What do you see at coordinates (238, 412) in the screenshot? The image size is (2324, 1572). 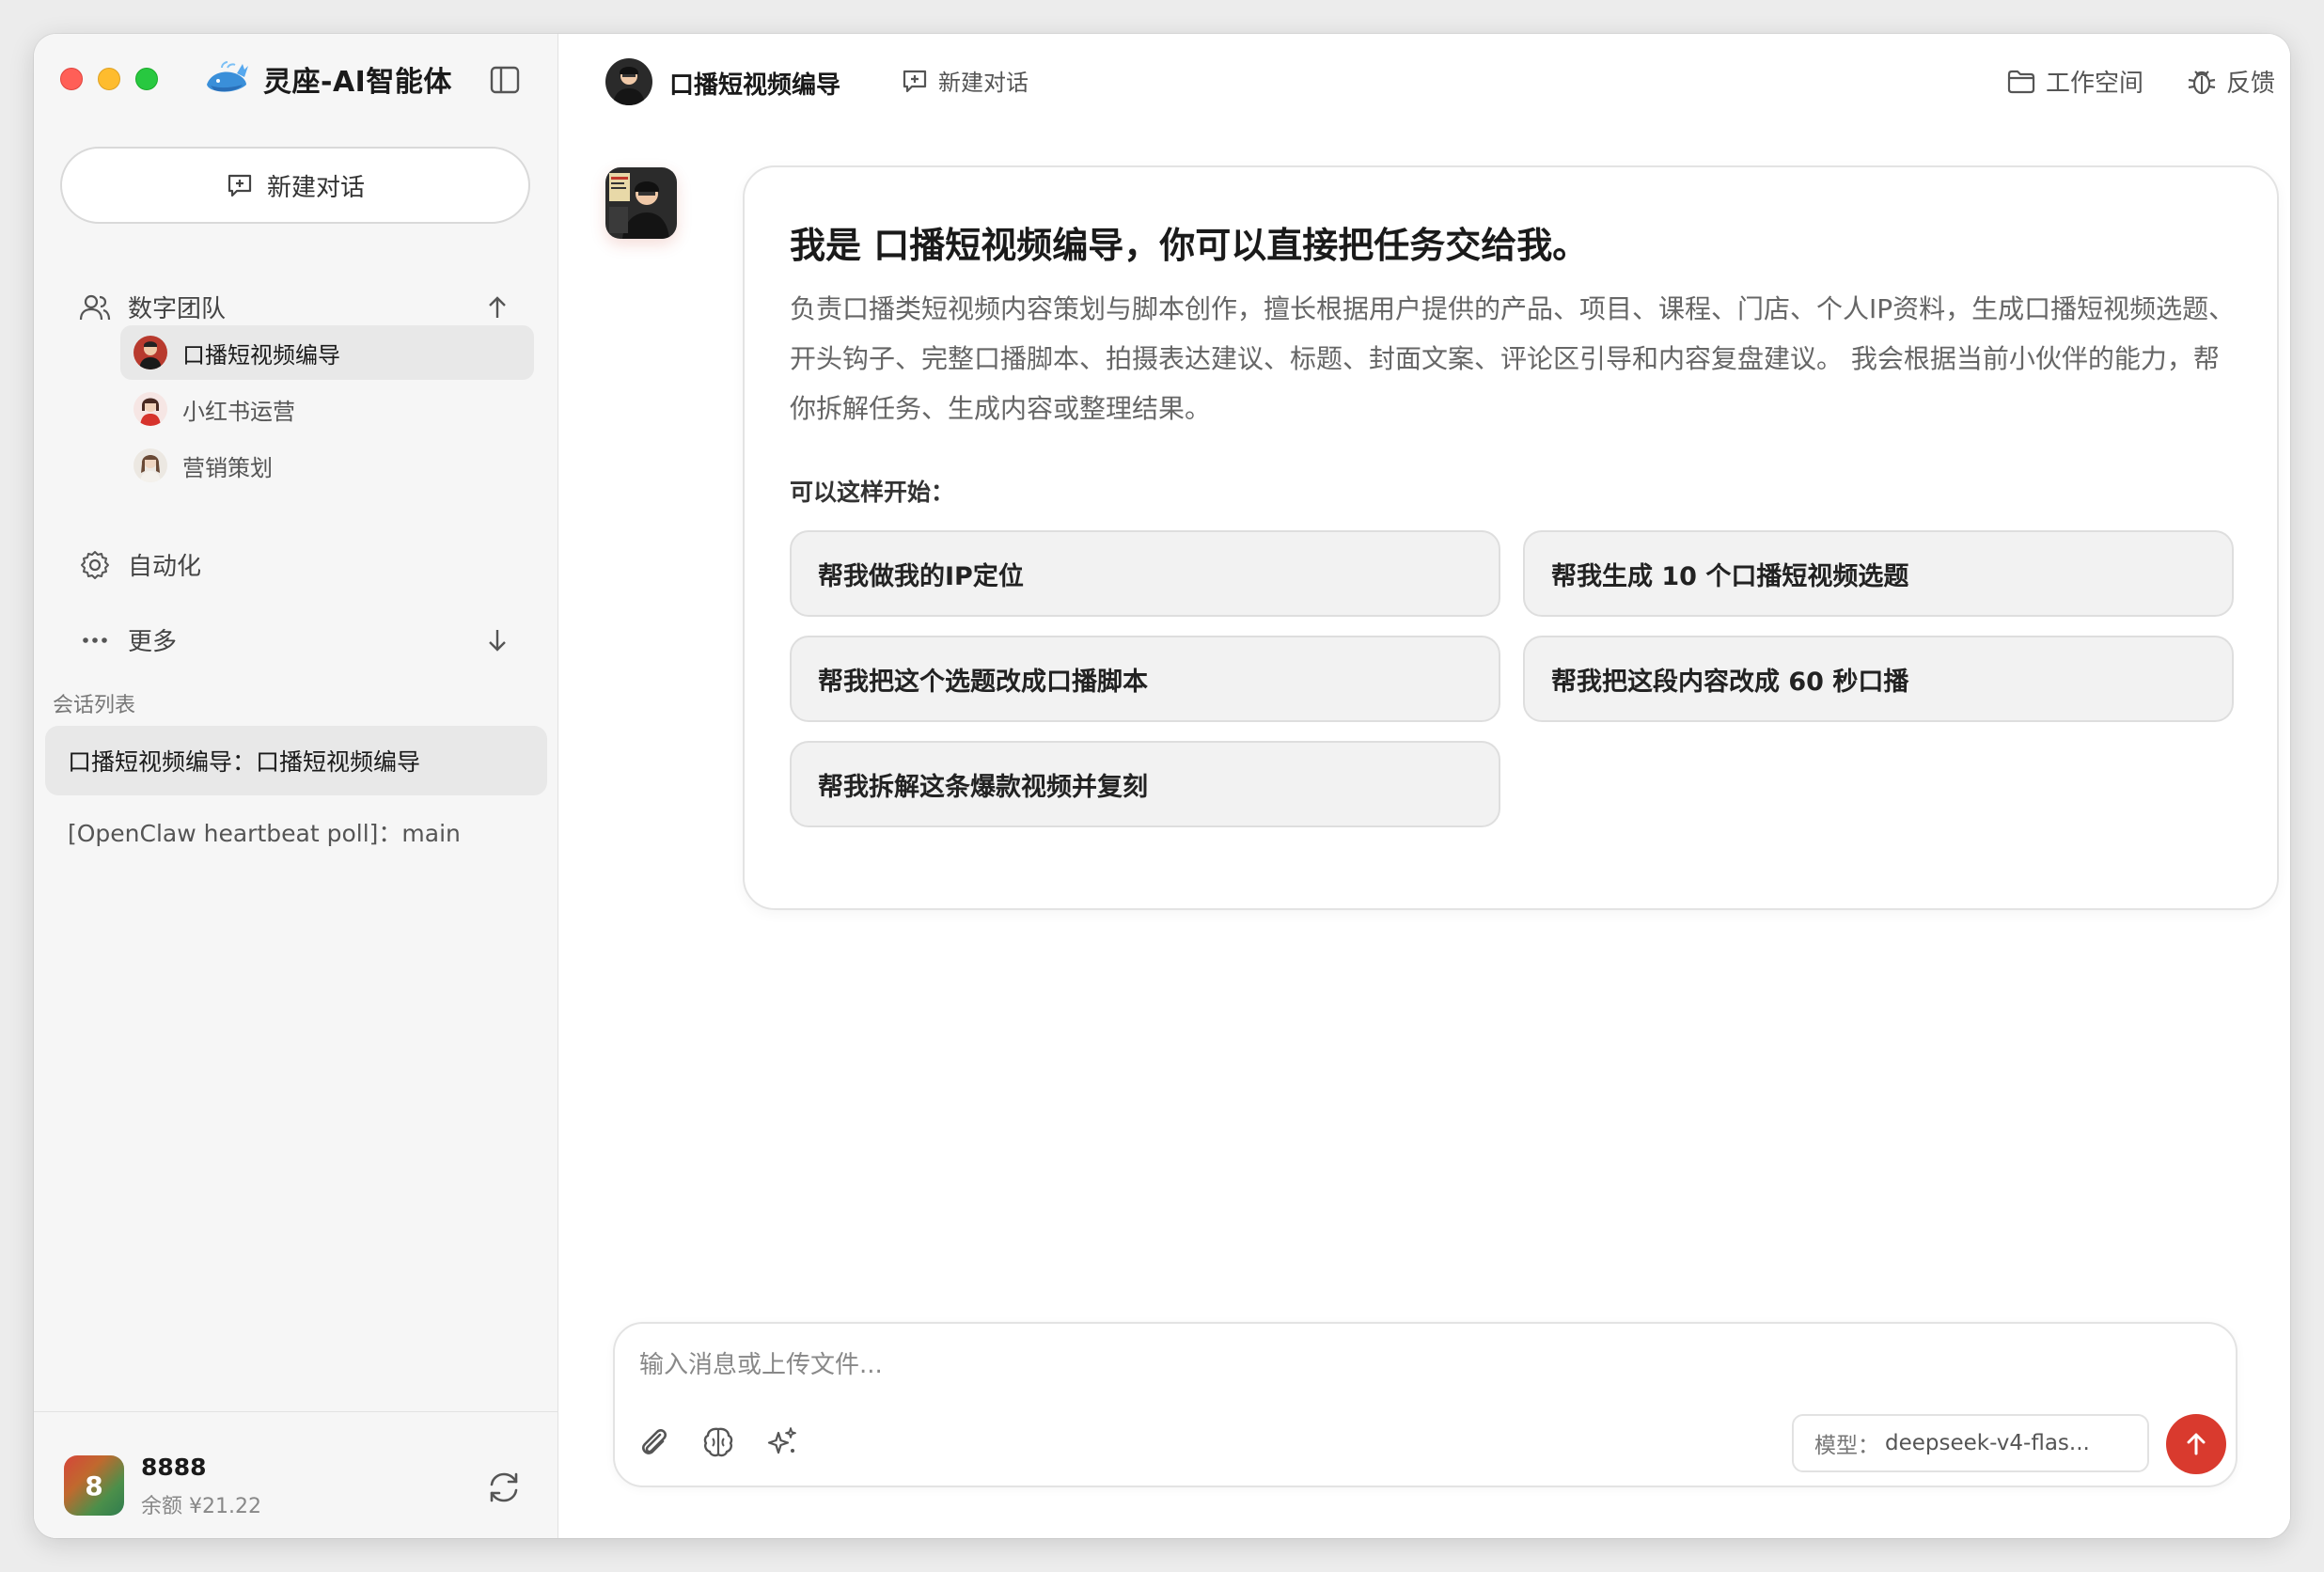 I see `sidebar-member-label: 小红书运营` at bounding box center [238, 412].